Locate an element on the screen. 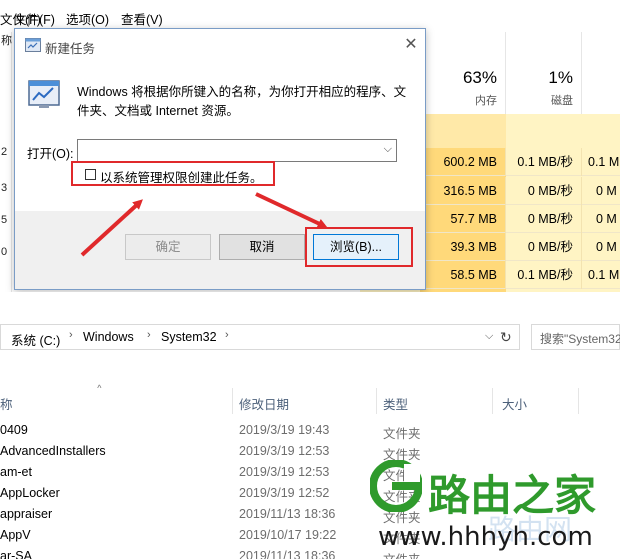 The height and width of the screenshot is (559, 620). open-label: 打开(O): is located at coordinates (50, 154).